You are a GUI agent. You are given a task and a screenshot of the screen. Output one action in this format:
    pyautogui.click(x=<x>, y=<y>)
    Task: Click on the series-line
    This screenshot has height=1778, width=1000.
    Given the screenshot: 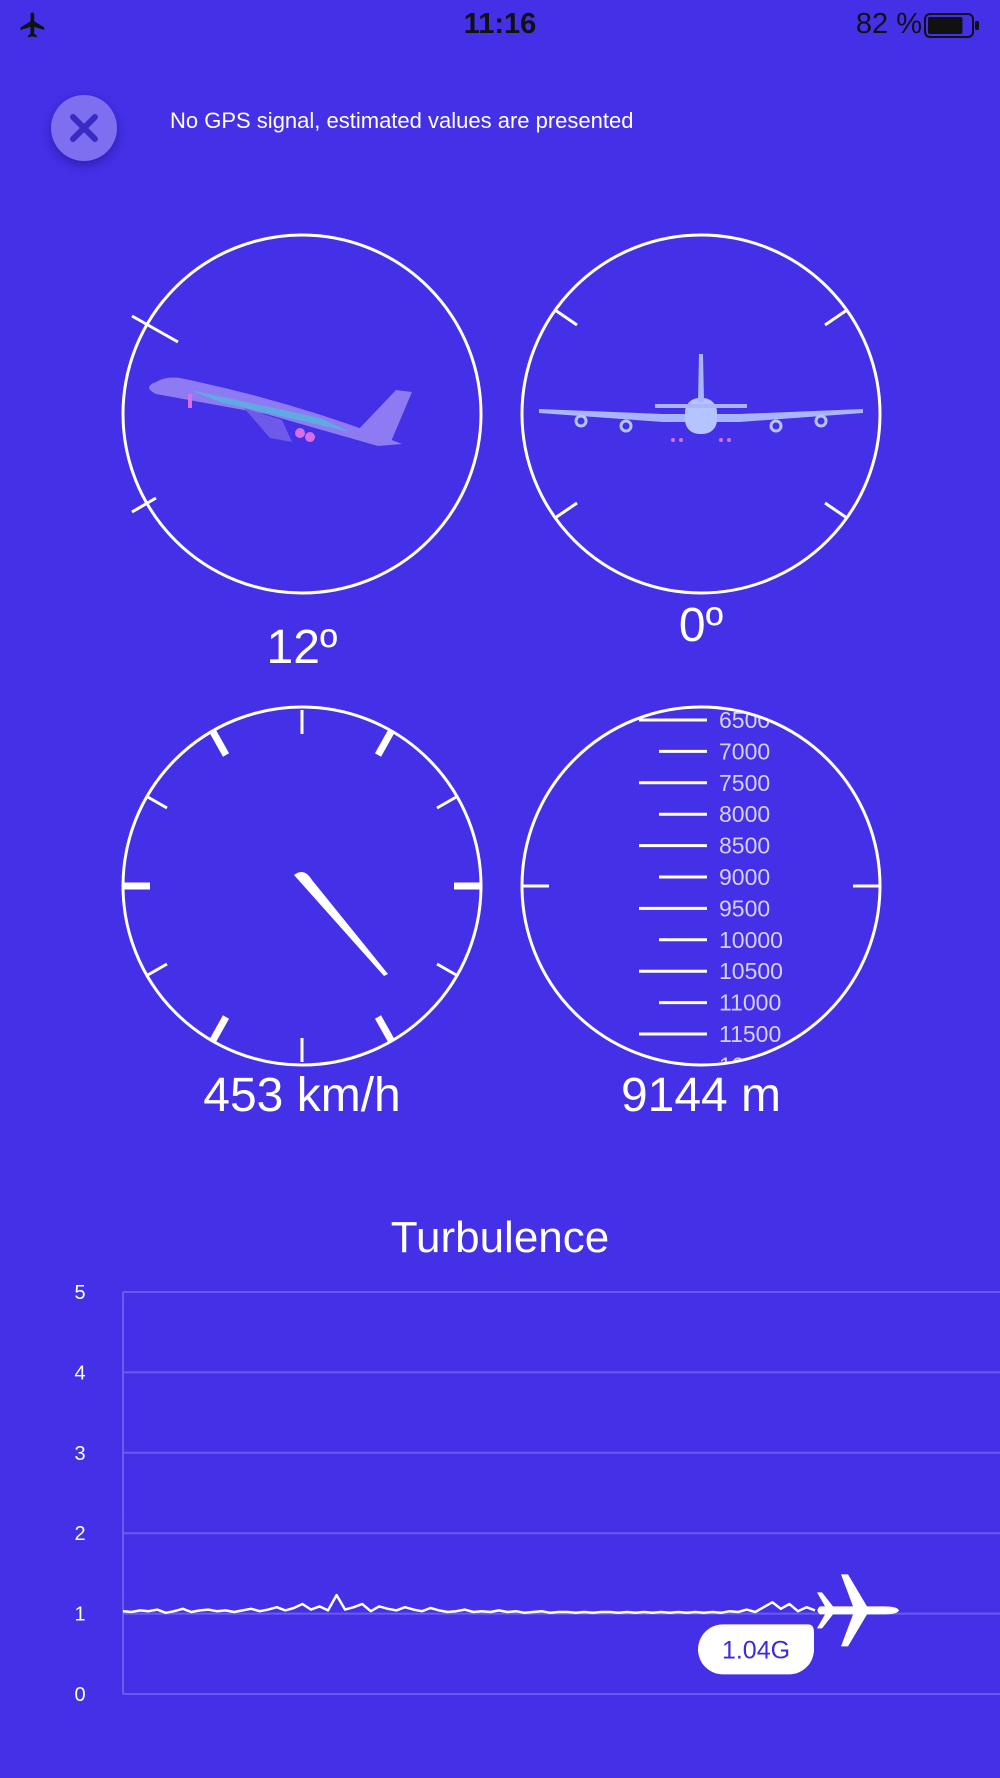 What is the action you would take?
    pyautogui.click(x=469, y=1604)
    